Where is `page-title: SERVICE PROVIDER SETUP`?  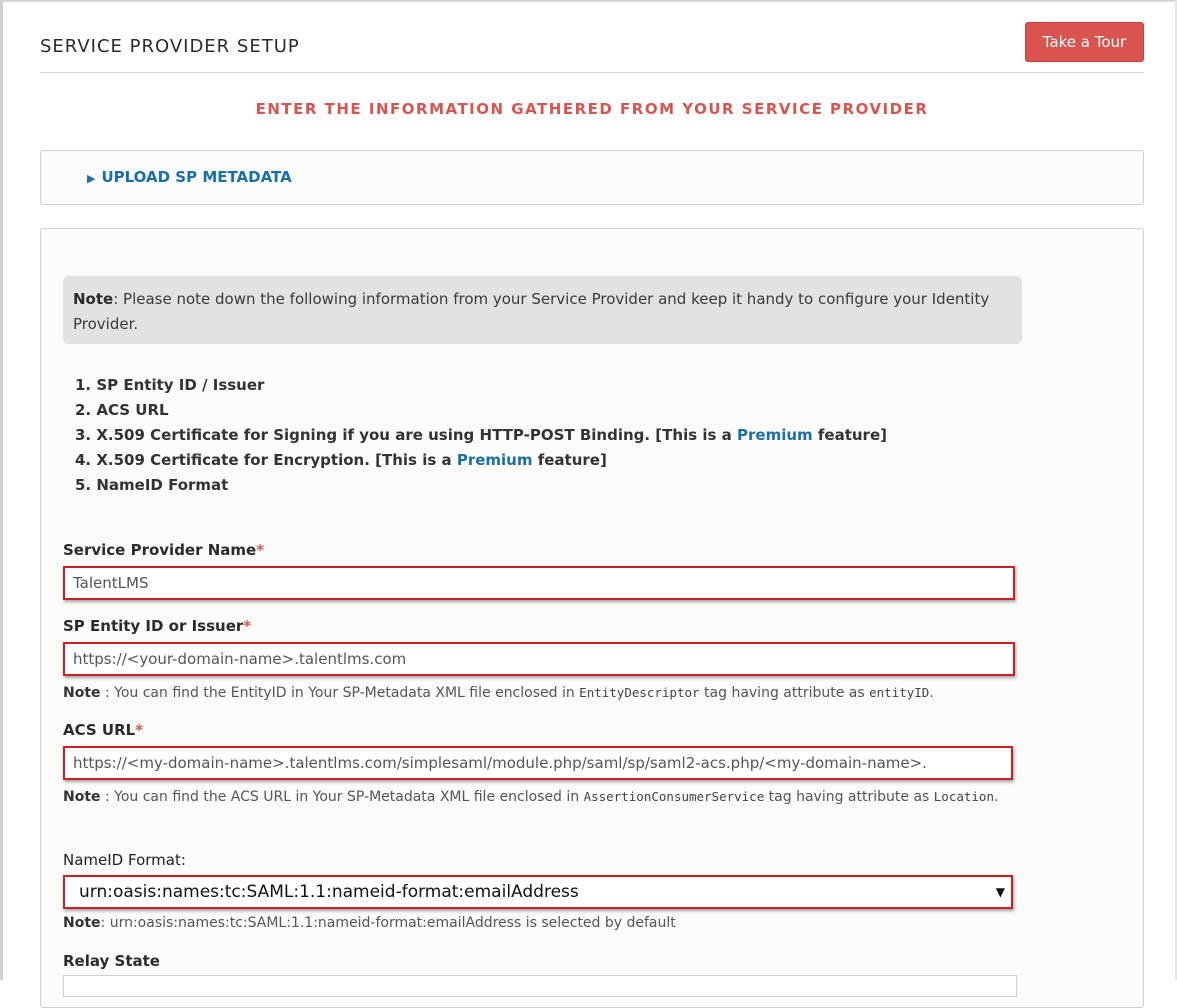 page-title: SERVICE PROVIDER SETUP is located at coordinates (170, 46).